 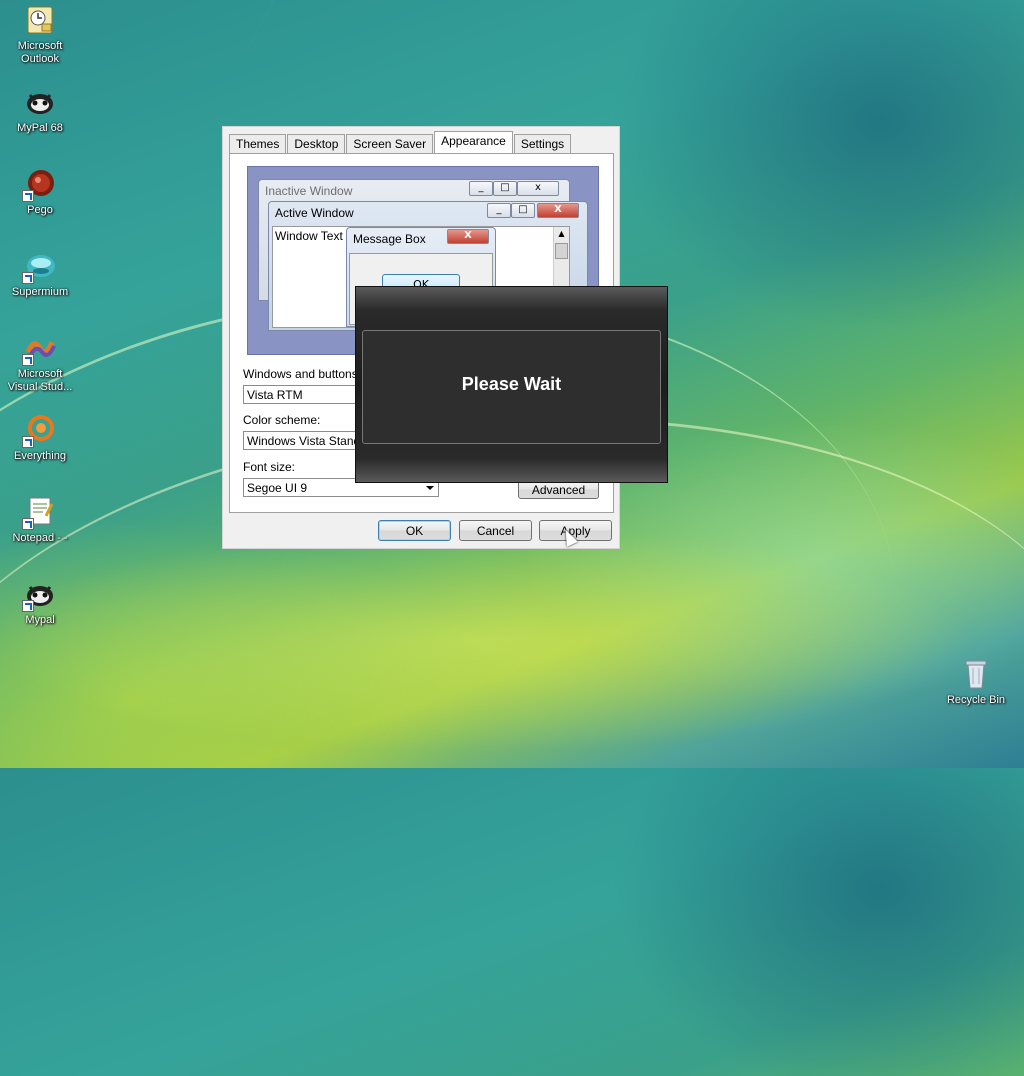 I want to click on visual-studio-icon, so click(x=39, y=349).